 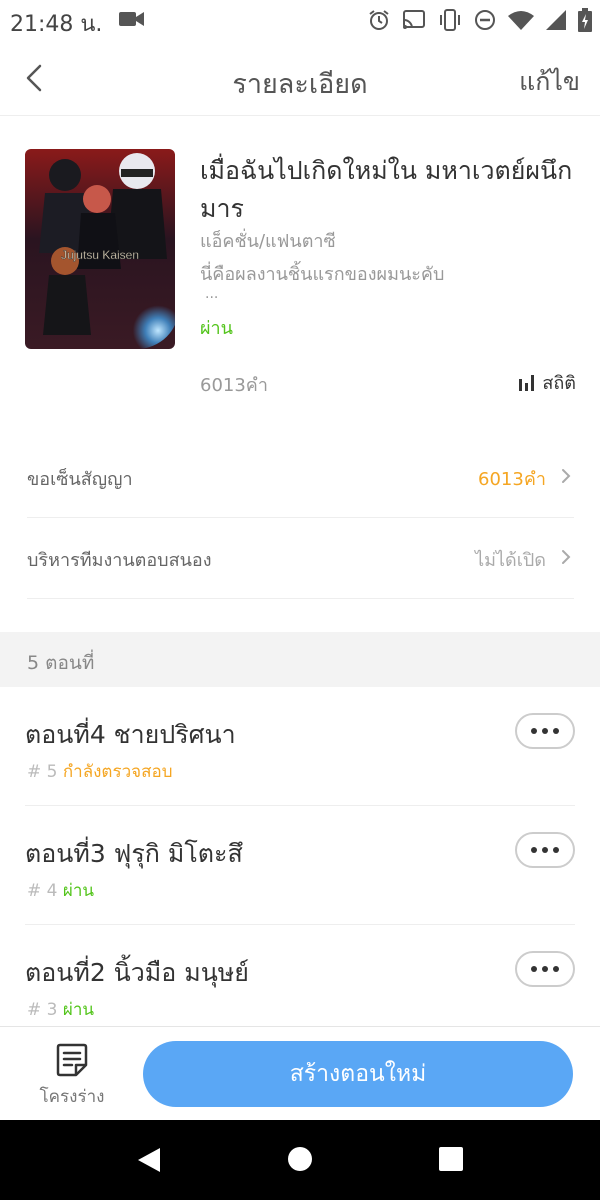 What do you see at coordinates (149, 1160) in the screenshot?
I see `nav-back-icon` at bounding box center [149, 1160].